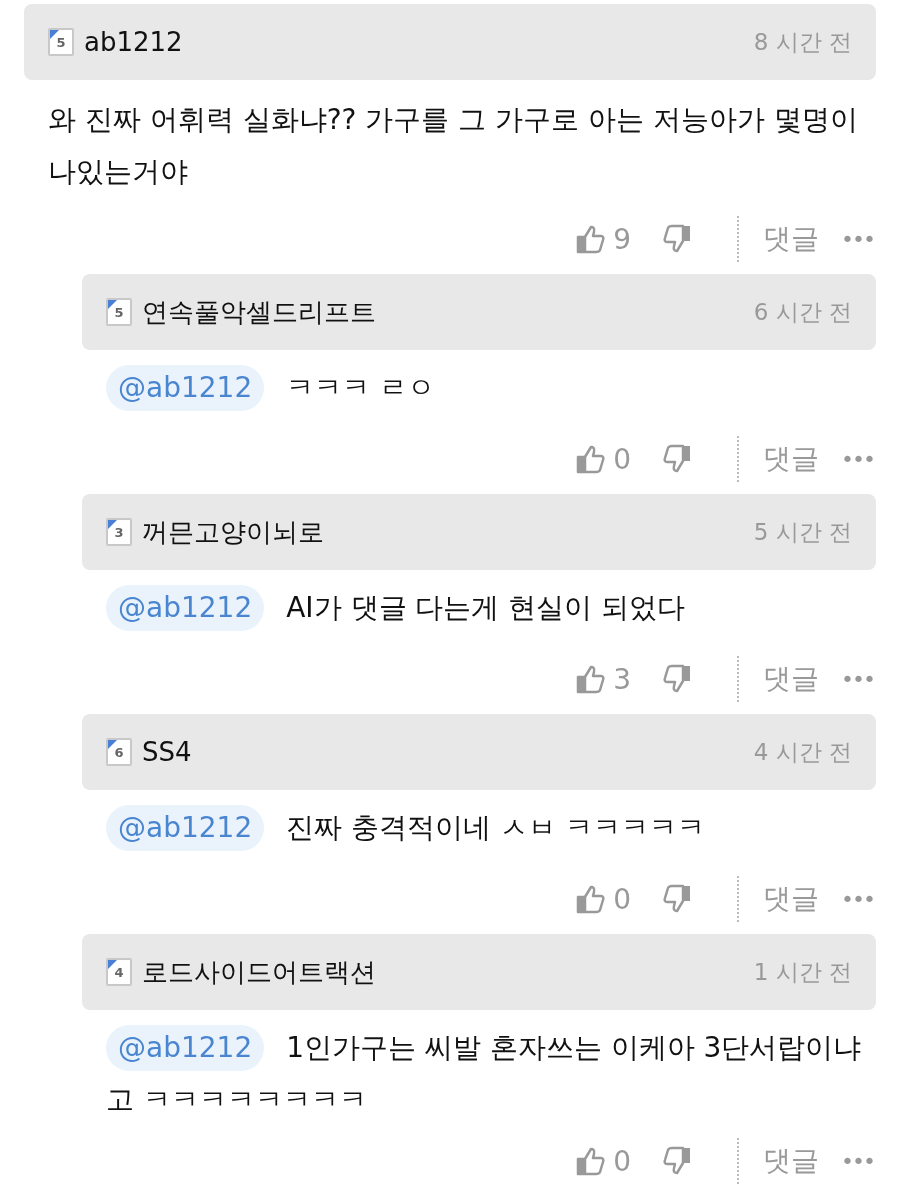 The image size is (900, 1200). What do you see at coordinates (361, 387) in the screenshot?
I see `comment-text: ㅋㅋㅋ ㄹㅇ` at bounding box center [361, 387].